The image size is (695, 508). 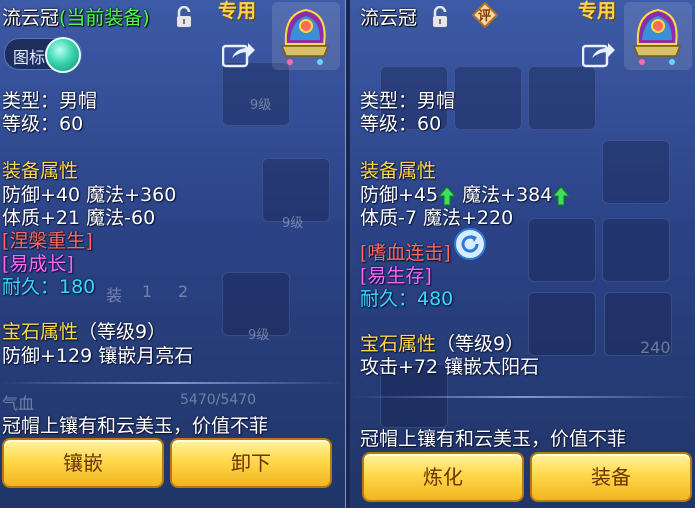 I want to click on eval-badge-label: 评, so click(x=485, y=16).